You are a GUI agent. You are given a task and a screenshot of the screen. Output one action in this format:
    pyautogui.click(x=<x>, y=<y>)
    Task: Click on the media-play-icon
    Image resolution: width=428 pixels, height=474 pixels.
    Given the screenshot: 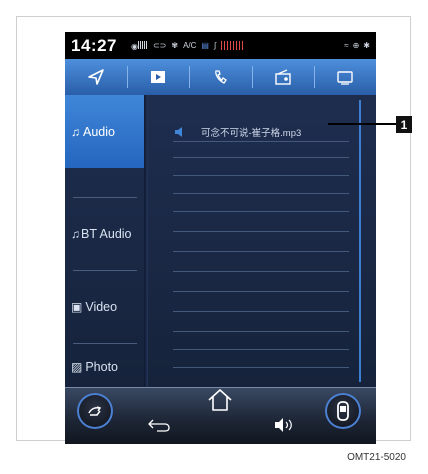 What is the action you would take?
    pyautogui.click(x=158, y=77)
    